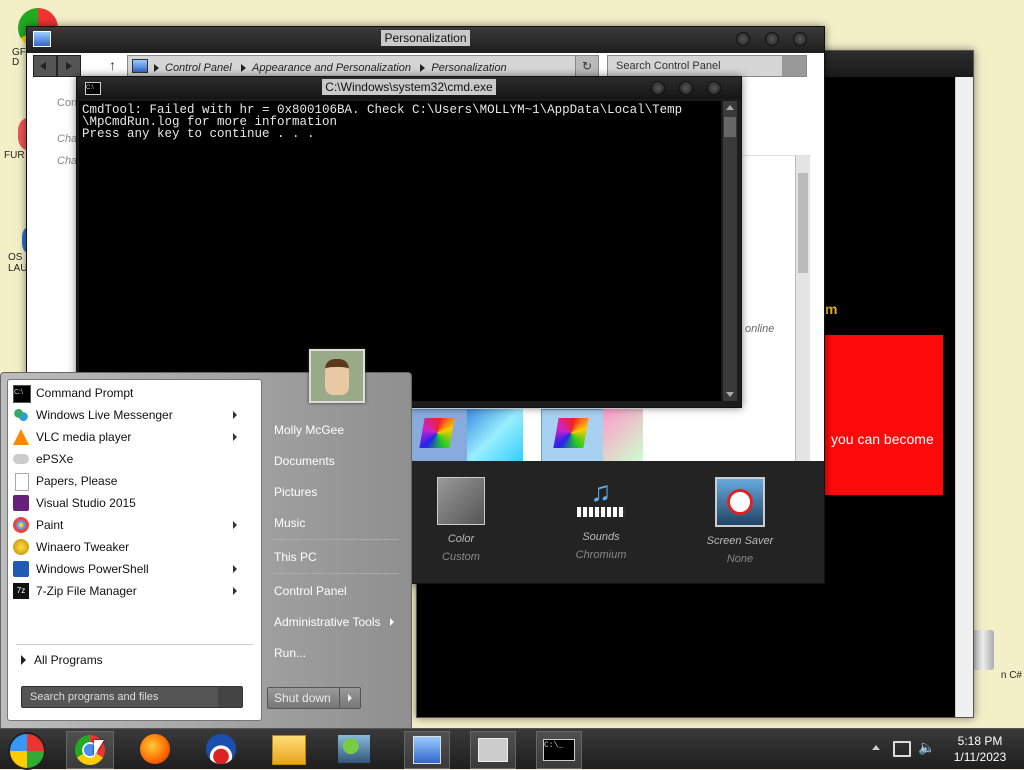 Image resolution: width=1024 pixels, height=770 pixels. Describe the element at coordinates (334, 622) in the screenshot. I see `administrative-tools-link: Administrative Tools` at that location.